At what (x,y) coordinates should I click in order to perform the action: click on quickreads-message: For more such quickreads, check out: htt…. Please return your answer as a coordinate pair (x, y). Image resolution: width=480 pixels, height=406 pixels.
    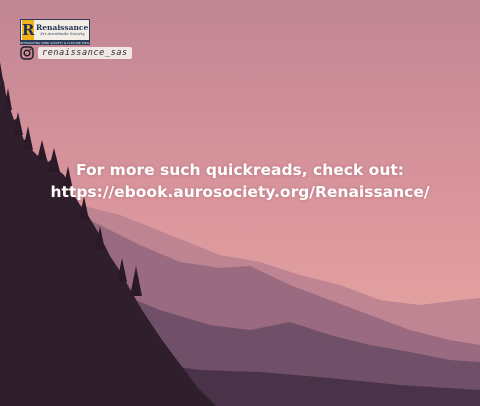
    Looking at the image, I should click on (240, 181).